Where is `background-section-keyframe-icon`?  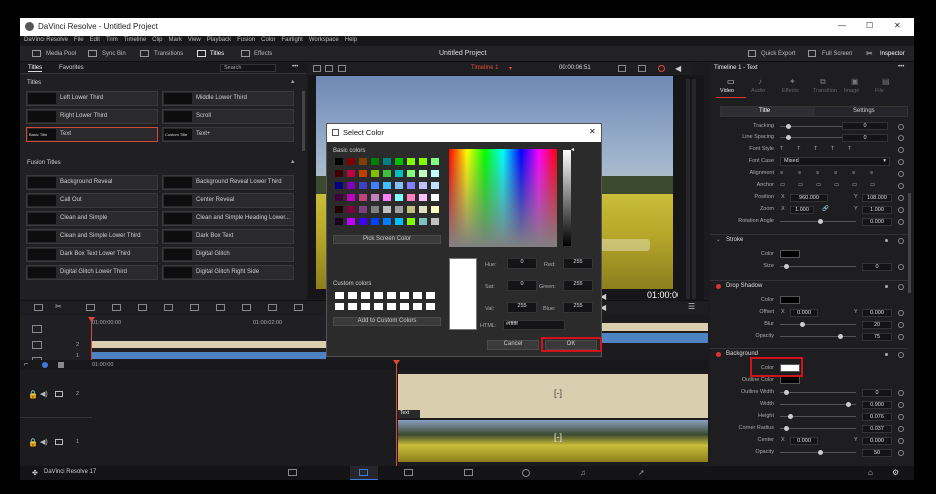 background-section-keyframe-icon is located at coordinates (886, 354).